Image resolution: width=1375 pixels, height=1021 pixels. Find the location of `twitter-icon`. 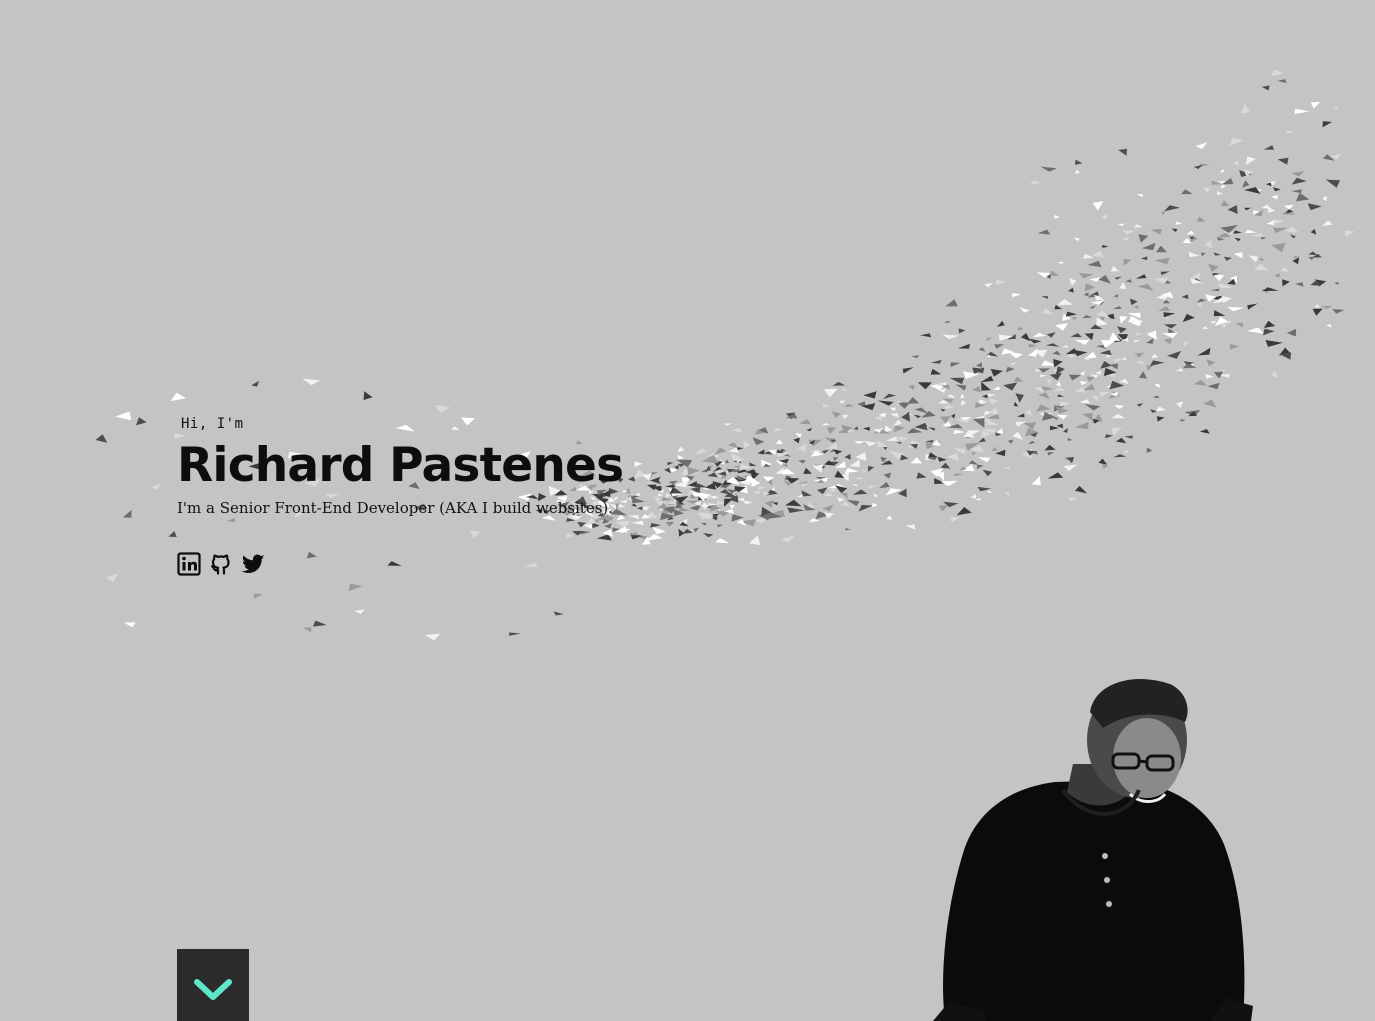

twitter-icon is located at coordinates (253, 563).